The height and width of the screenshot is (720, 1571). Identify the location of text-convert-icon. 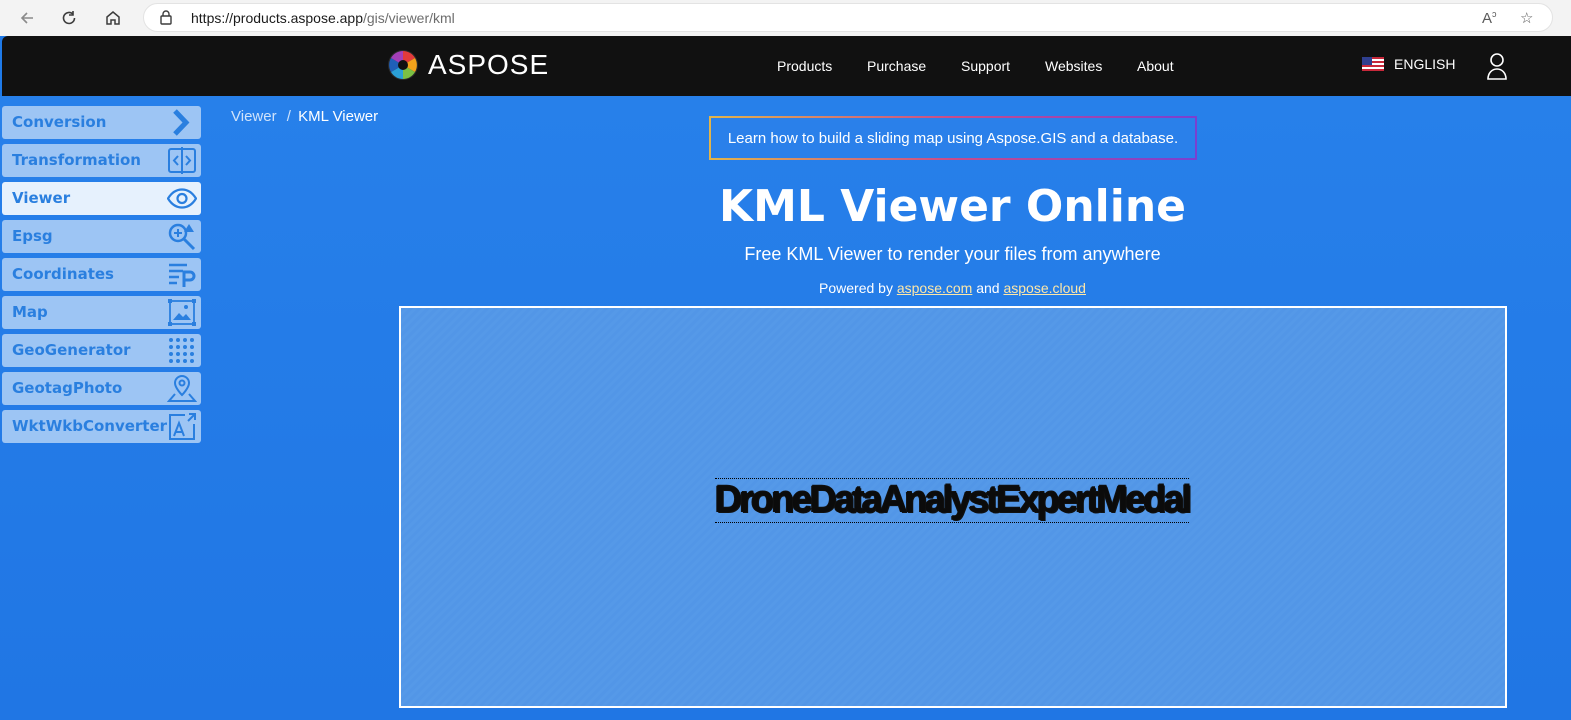
(182, 426).